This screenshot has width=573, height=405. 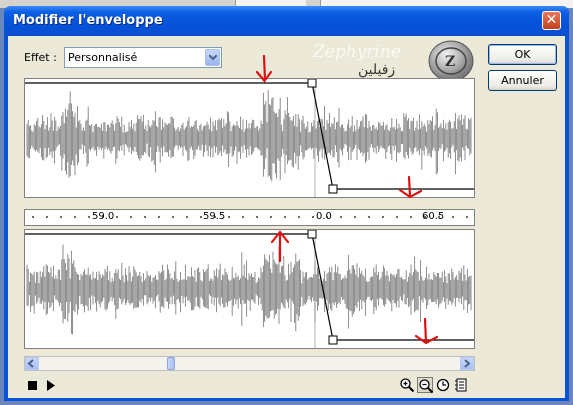 What do you see at coordinates (103, 57) in the screenshot?
I see `effect-selected-value: Personnalisé` at bounding box center [103, 57].